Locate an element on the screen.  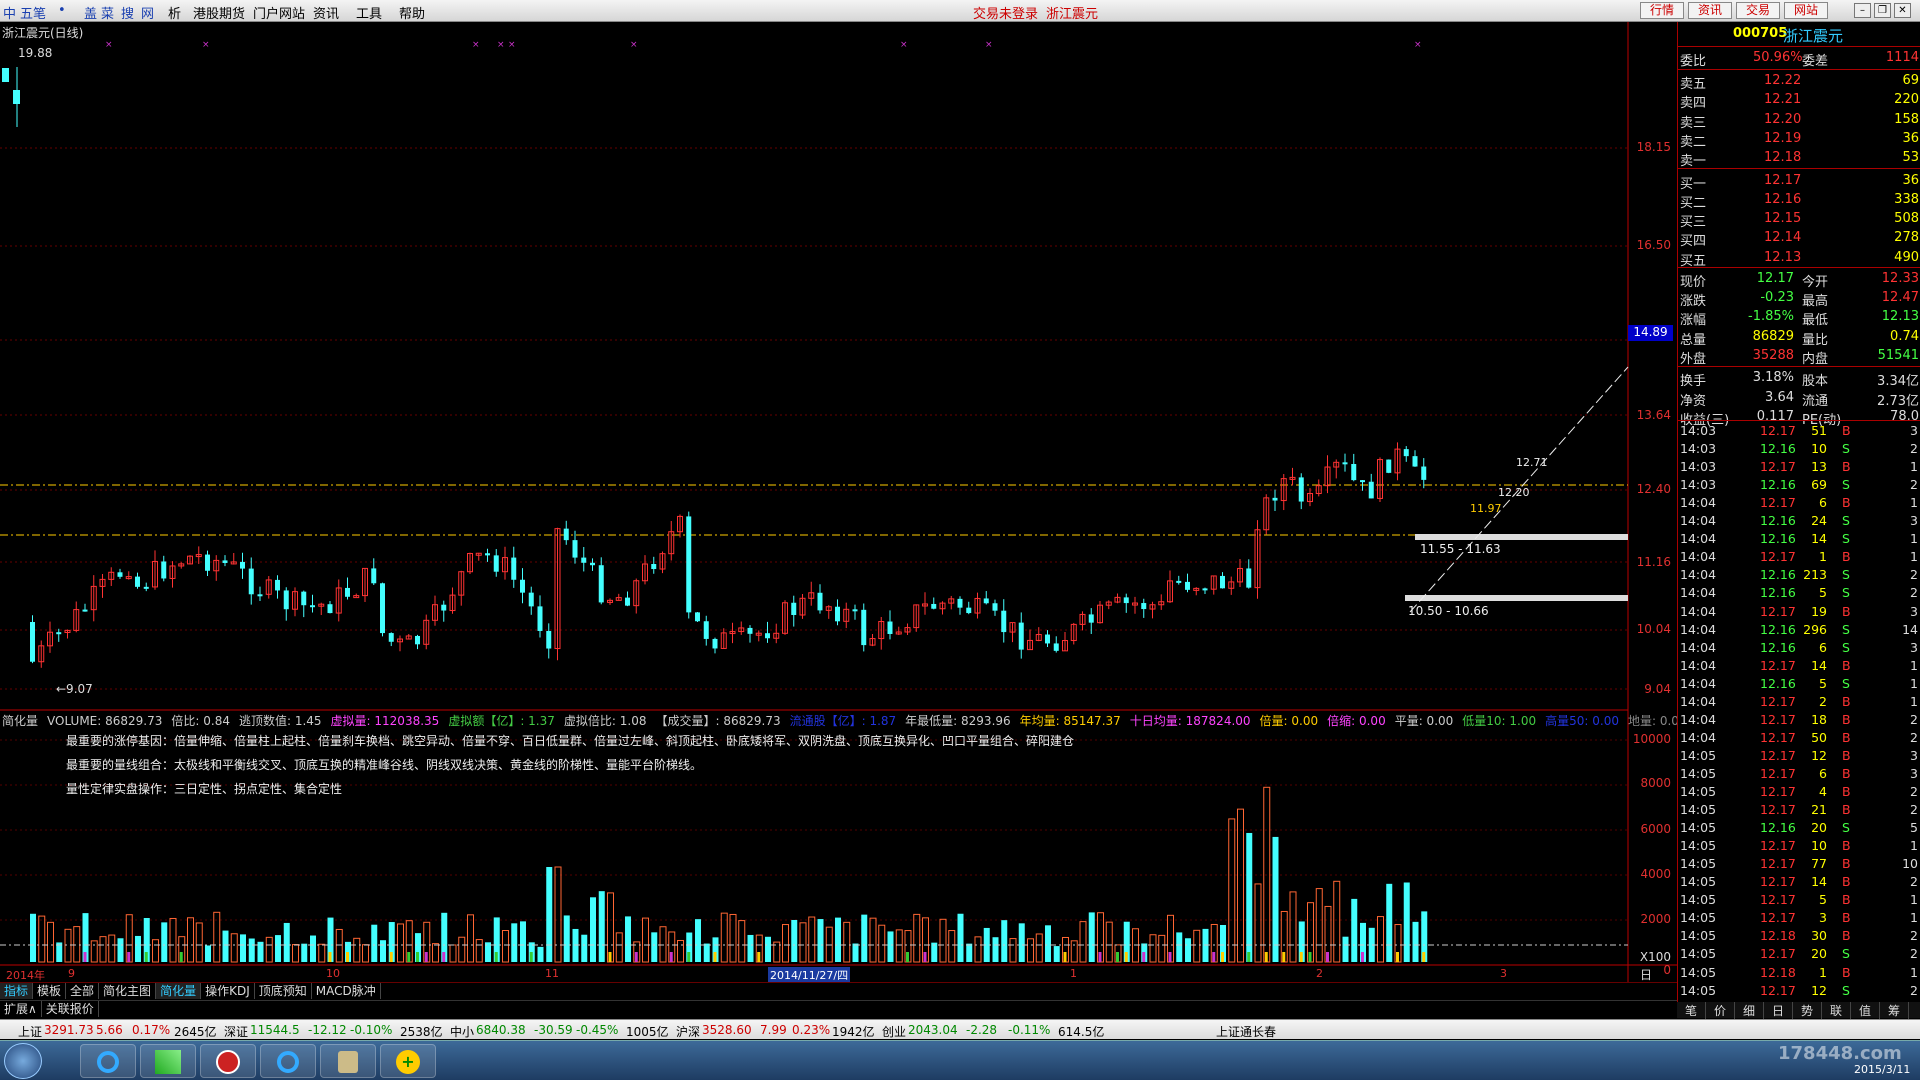
minimize-icon: – is located at coordinates (1862, 10).